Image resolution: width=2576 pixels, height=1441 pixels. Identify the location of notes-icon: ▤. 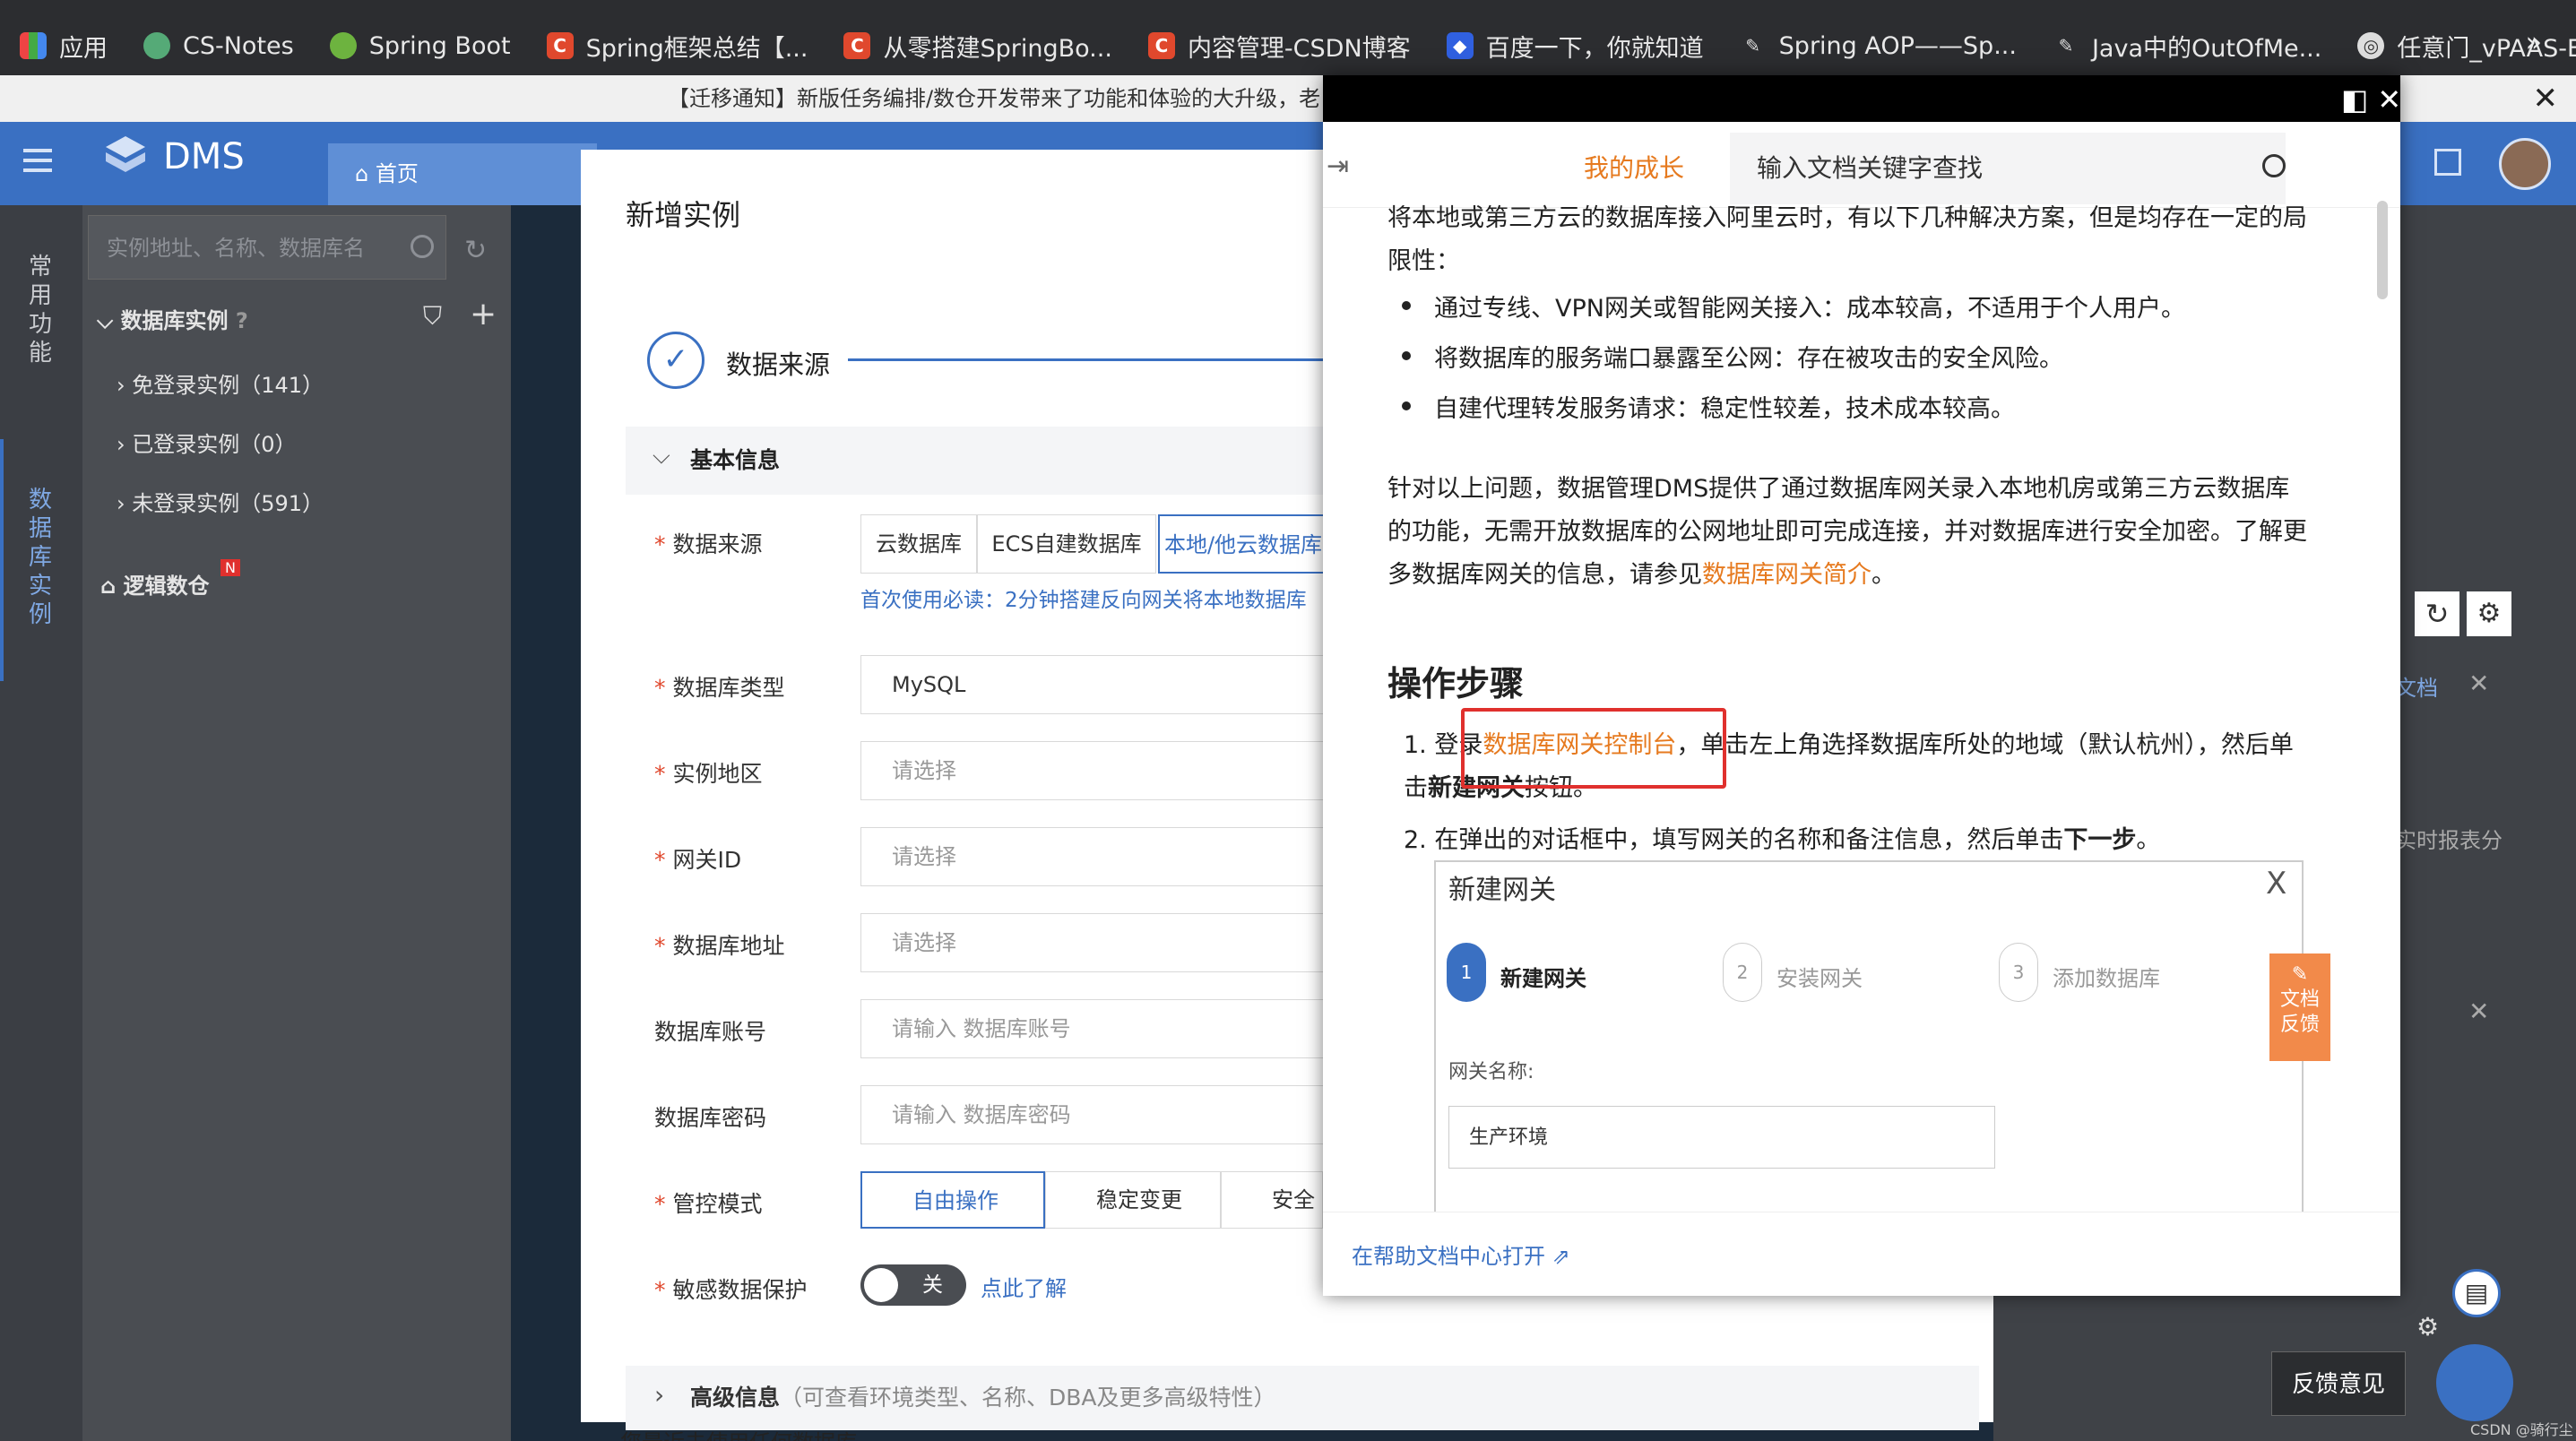
(2476, 1293).